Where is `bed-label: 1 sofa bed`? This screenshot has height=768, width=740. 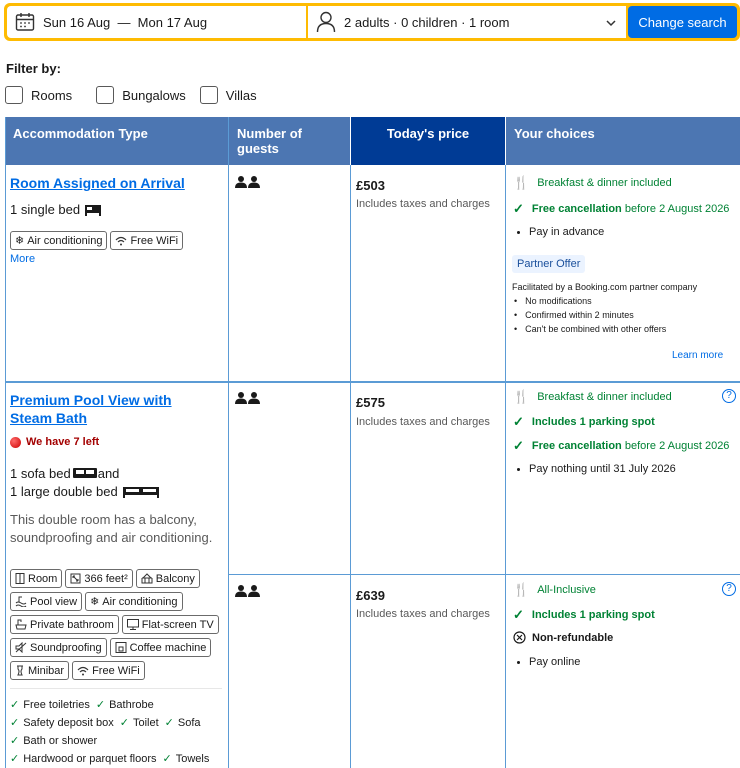
bed-label: 1 sofa bed is located at coordinates (40, 473).